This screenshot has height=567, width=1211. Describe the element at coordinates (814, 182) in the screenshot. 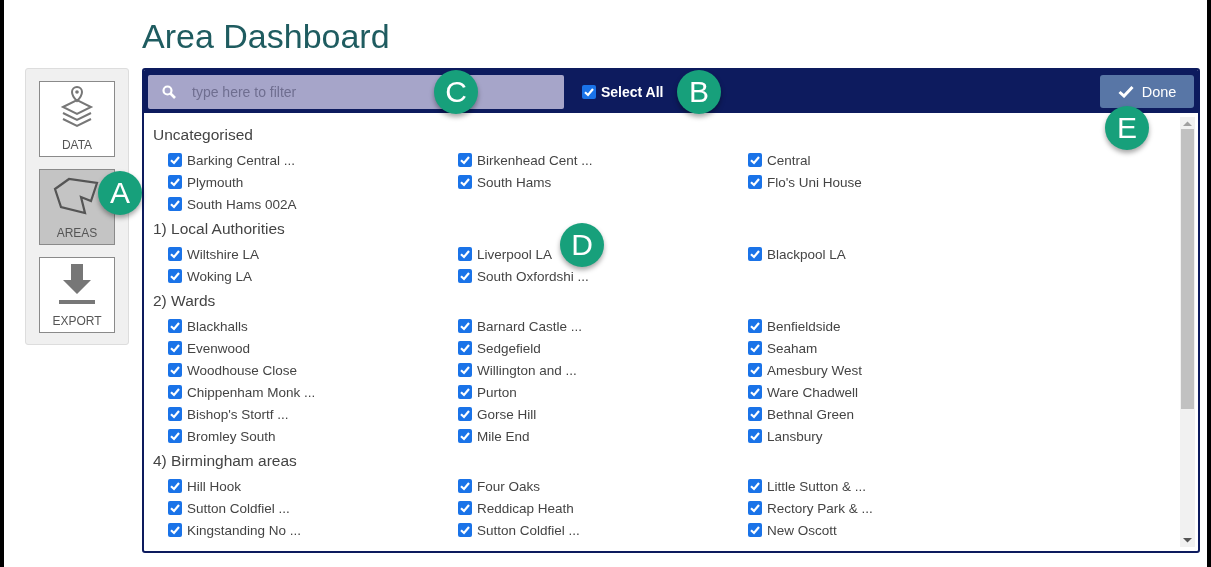

I see `area-name: Flo's Uni House` at that location.